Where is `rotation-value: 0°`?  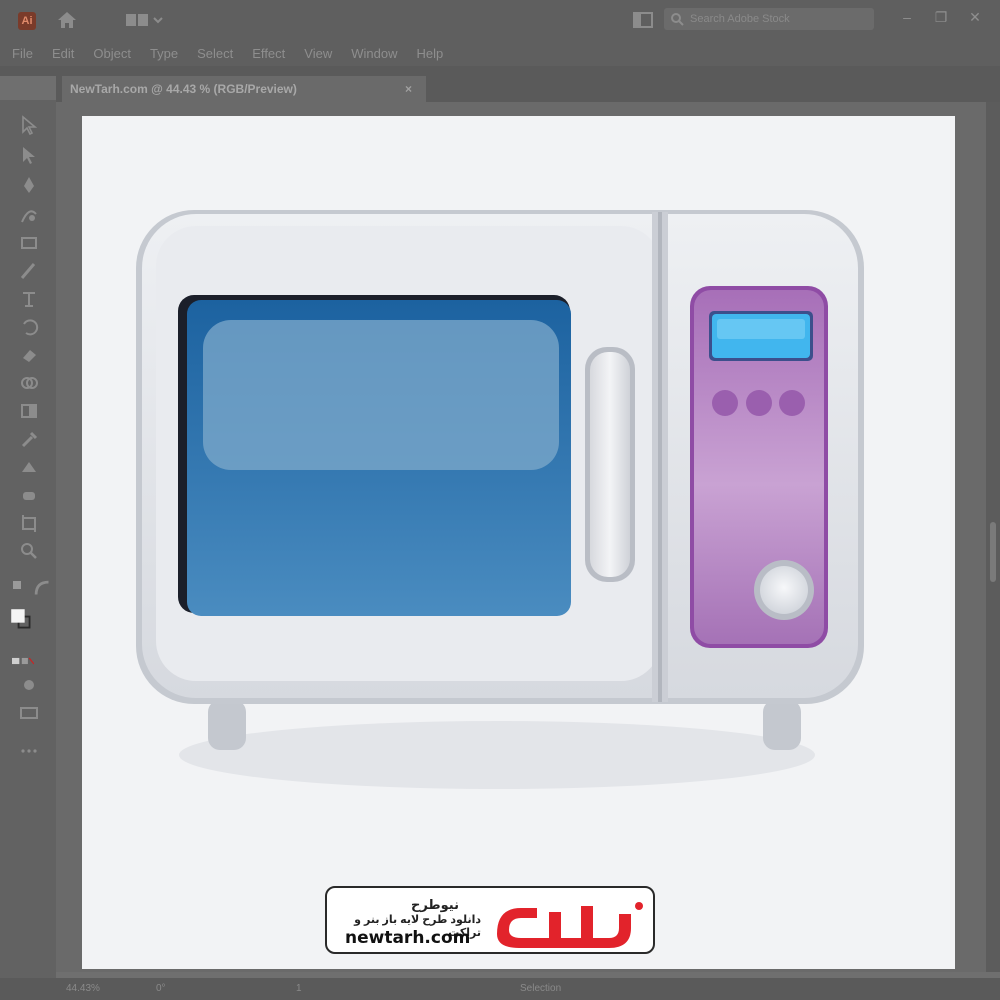 rotation-value: 0° is located at coordinates (161, 988).